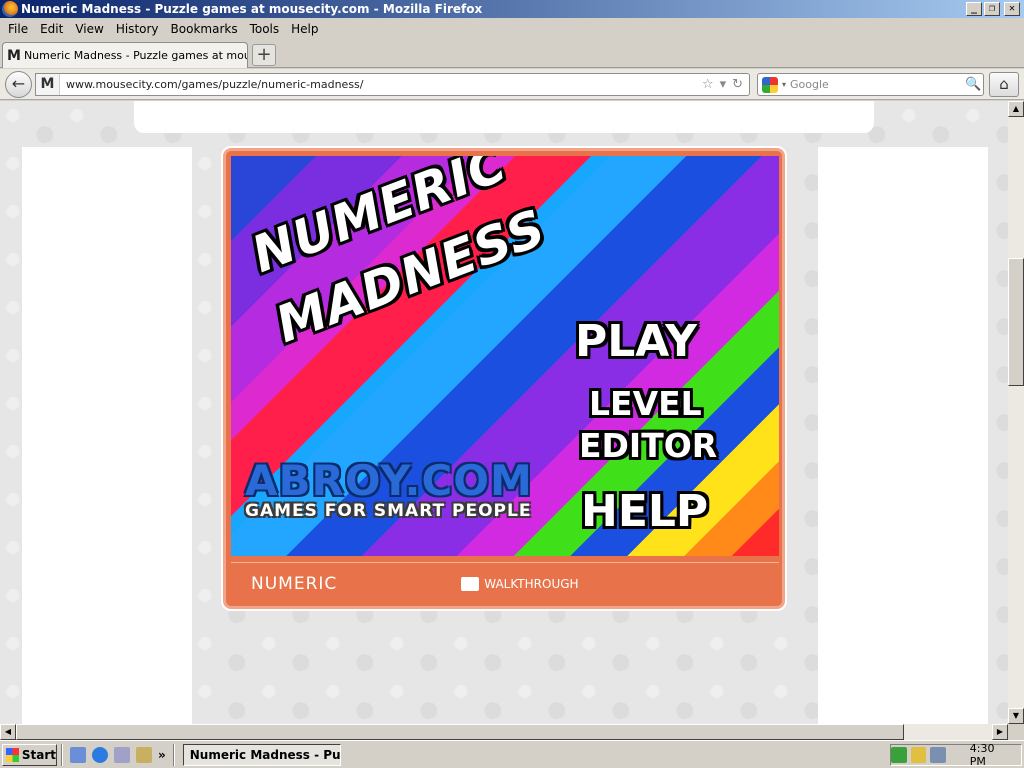 Image resolution: width=1024 pixels, height=768 pixels. I want to click on taskbar-separator, so click(173, 754).